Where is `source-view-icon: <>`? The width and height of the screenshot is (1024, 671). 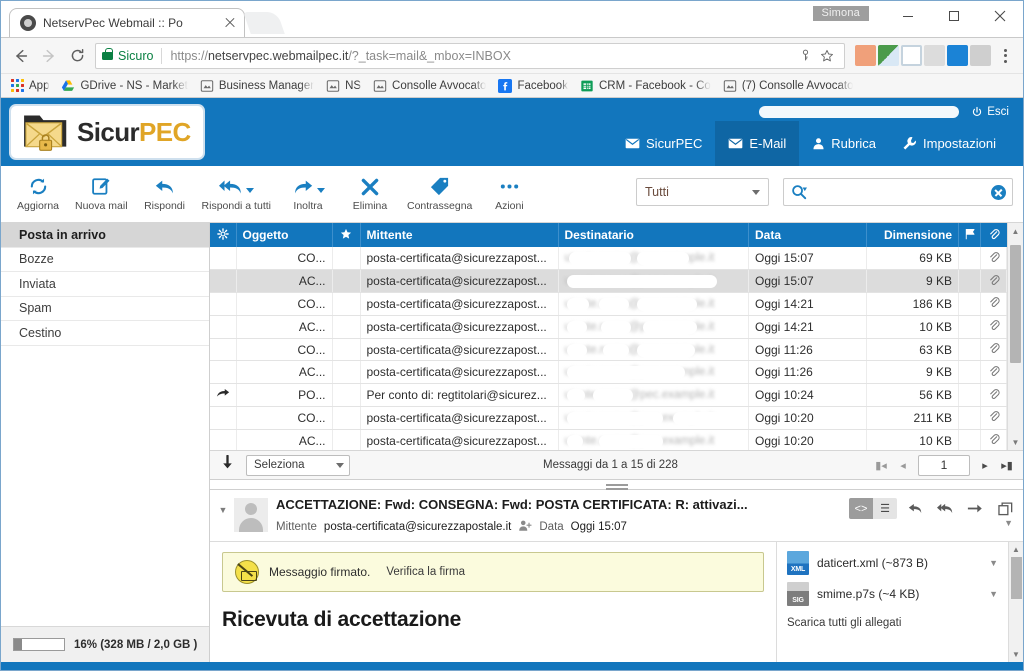
source-view-icon: <> is located at coordinates (861, 508).